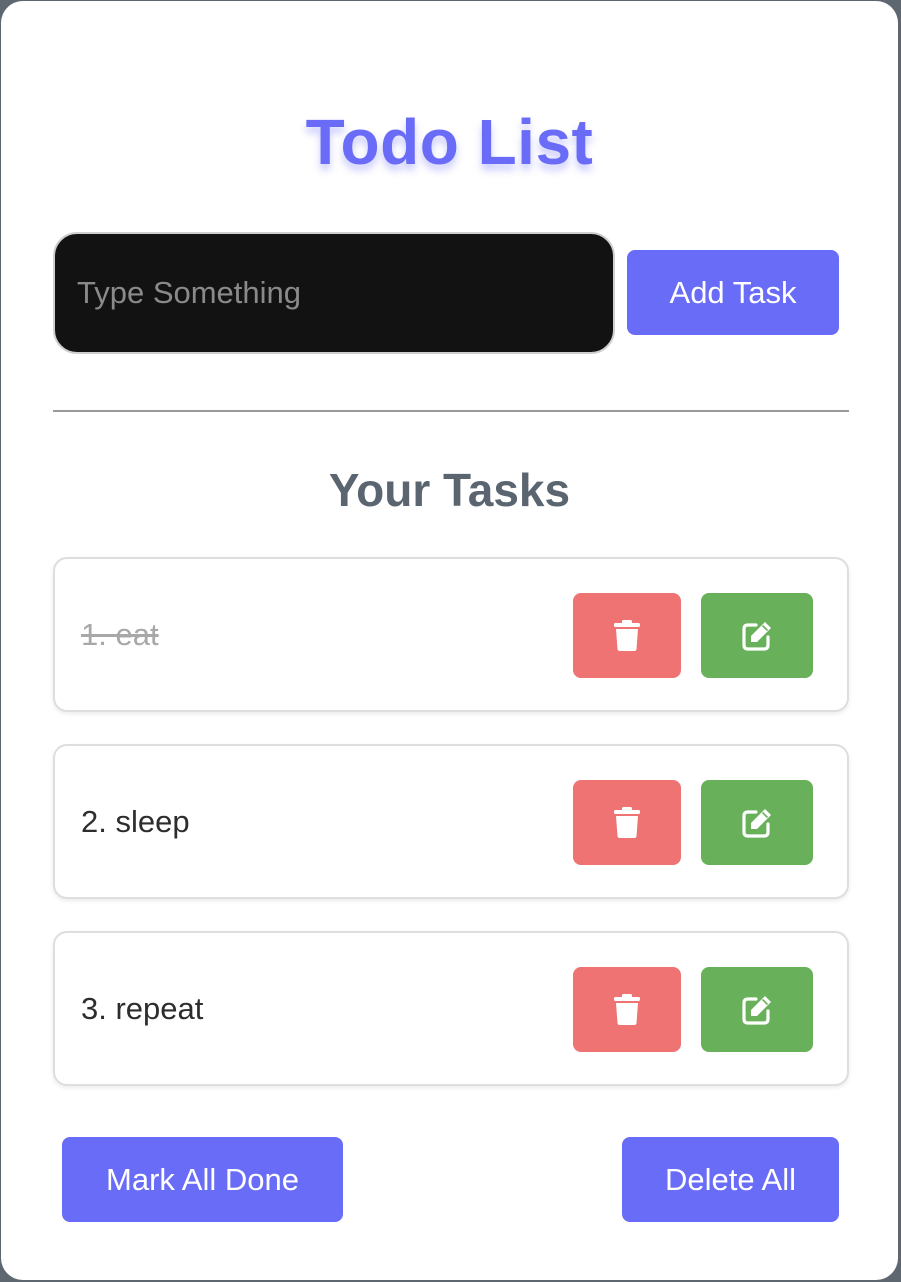  What do you see at coordinates (334, 293) in the screenshot?
I see `task-input` at bounding box center [334, 293].